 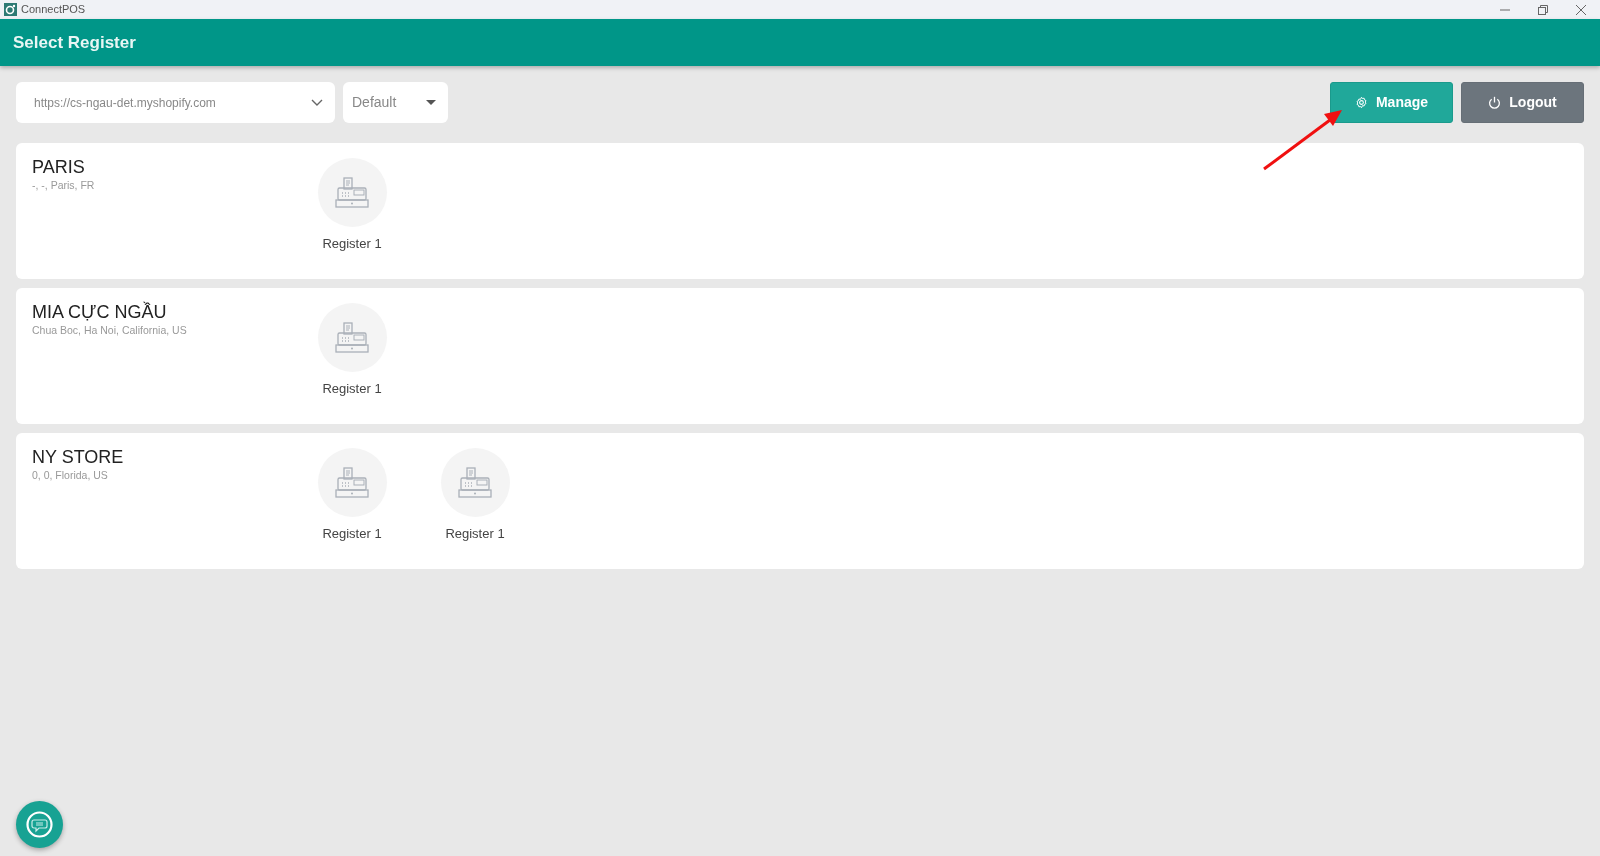 I want to click on chat-icon, so click(x=39, y=824).